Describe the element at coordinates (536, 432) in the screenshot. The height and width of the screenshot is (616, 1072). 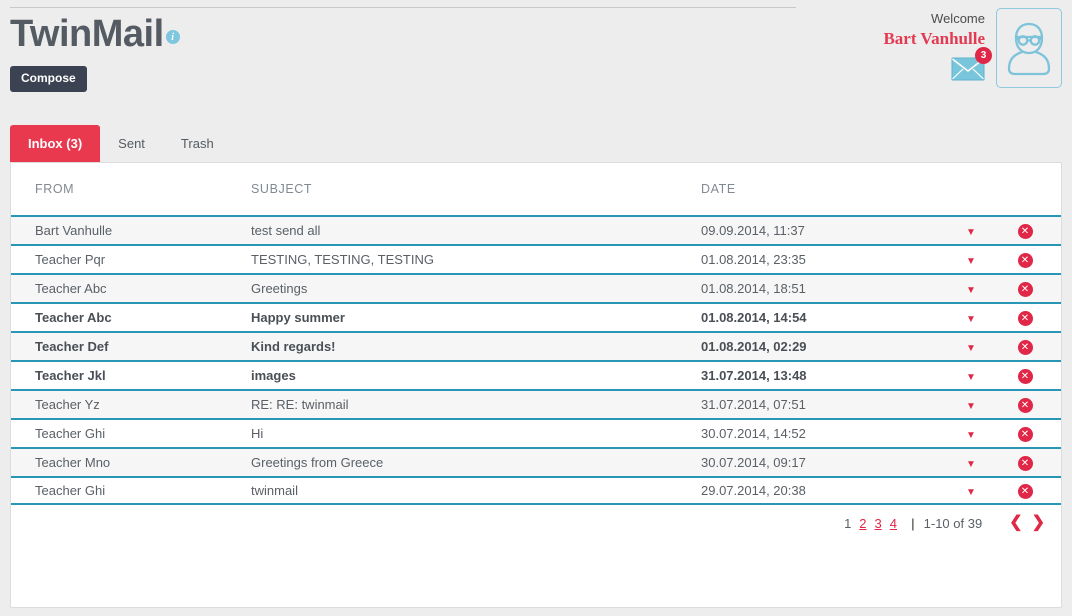
I see `table-row: Teacher Ghi Hi 30.07.2014, 14:52 ▼ ✕` at that location.